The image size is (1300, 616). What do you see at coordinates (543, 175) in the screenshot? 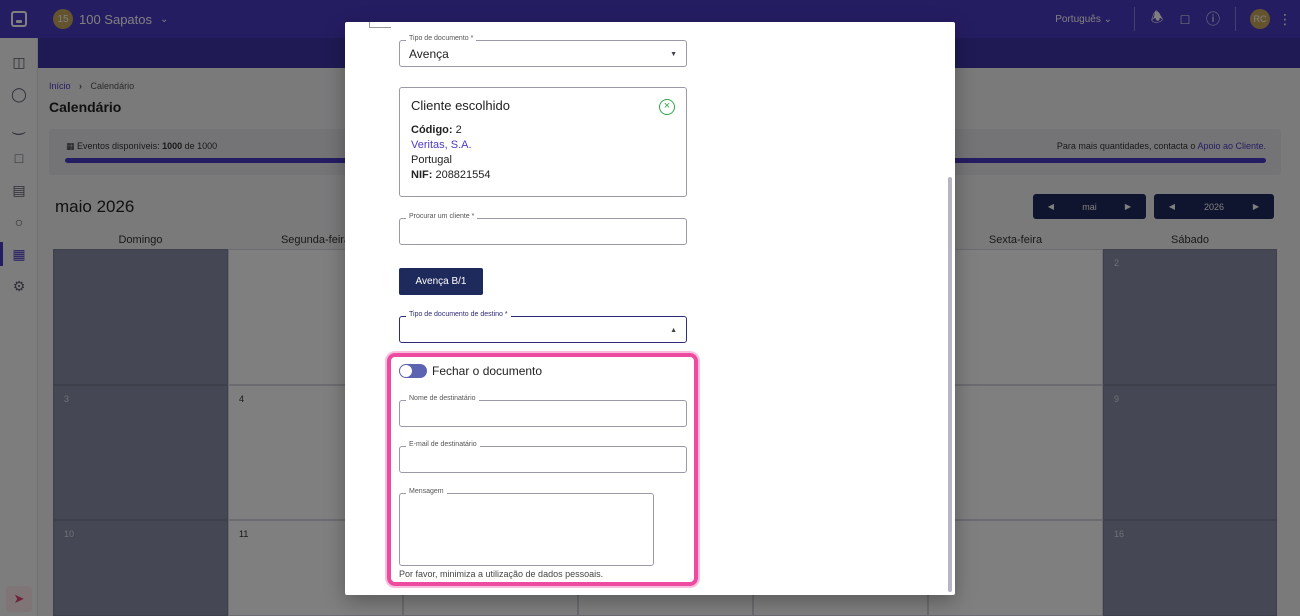
I see `client-nif: NIF: 208821554` at bounding box center [543, 175].